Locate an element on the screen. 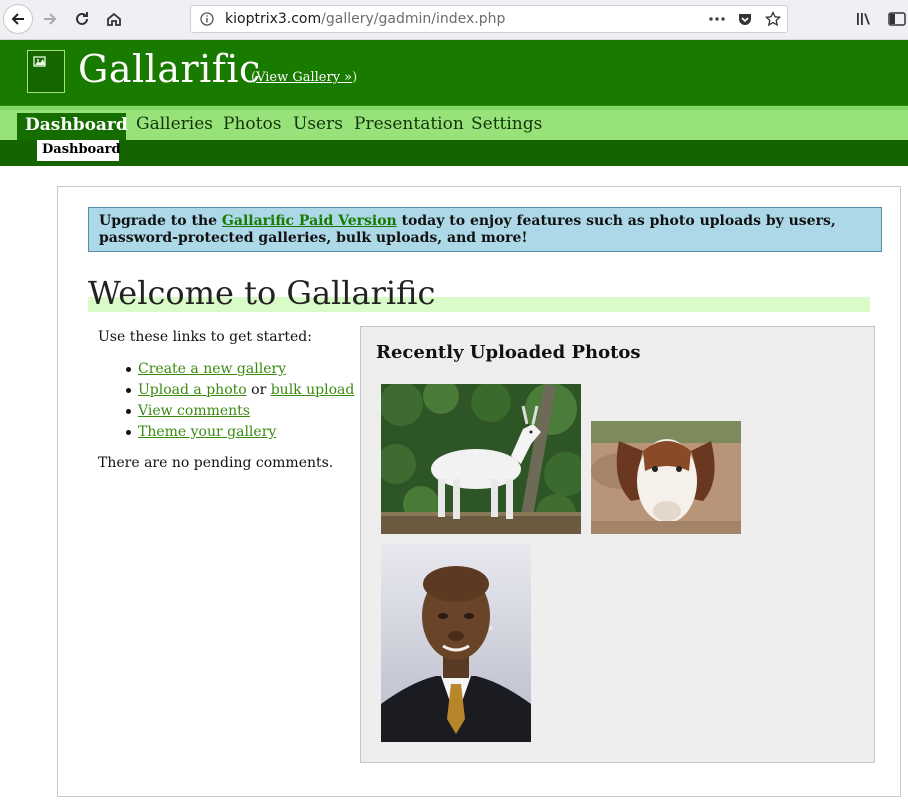 The width and height of the screenshot is (908, 802). reload-icon is located at coordinates (82, 18).